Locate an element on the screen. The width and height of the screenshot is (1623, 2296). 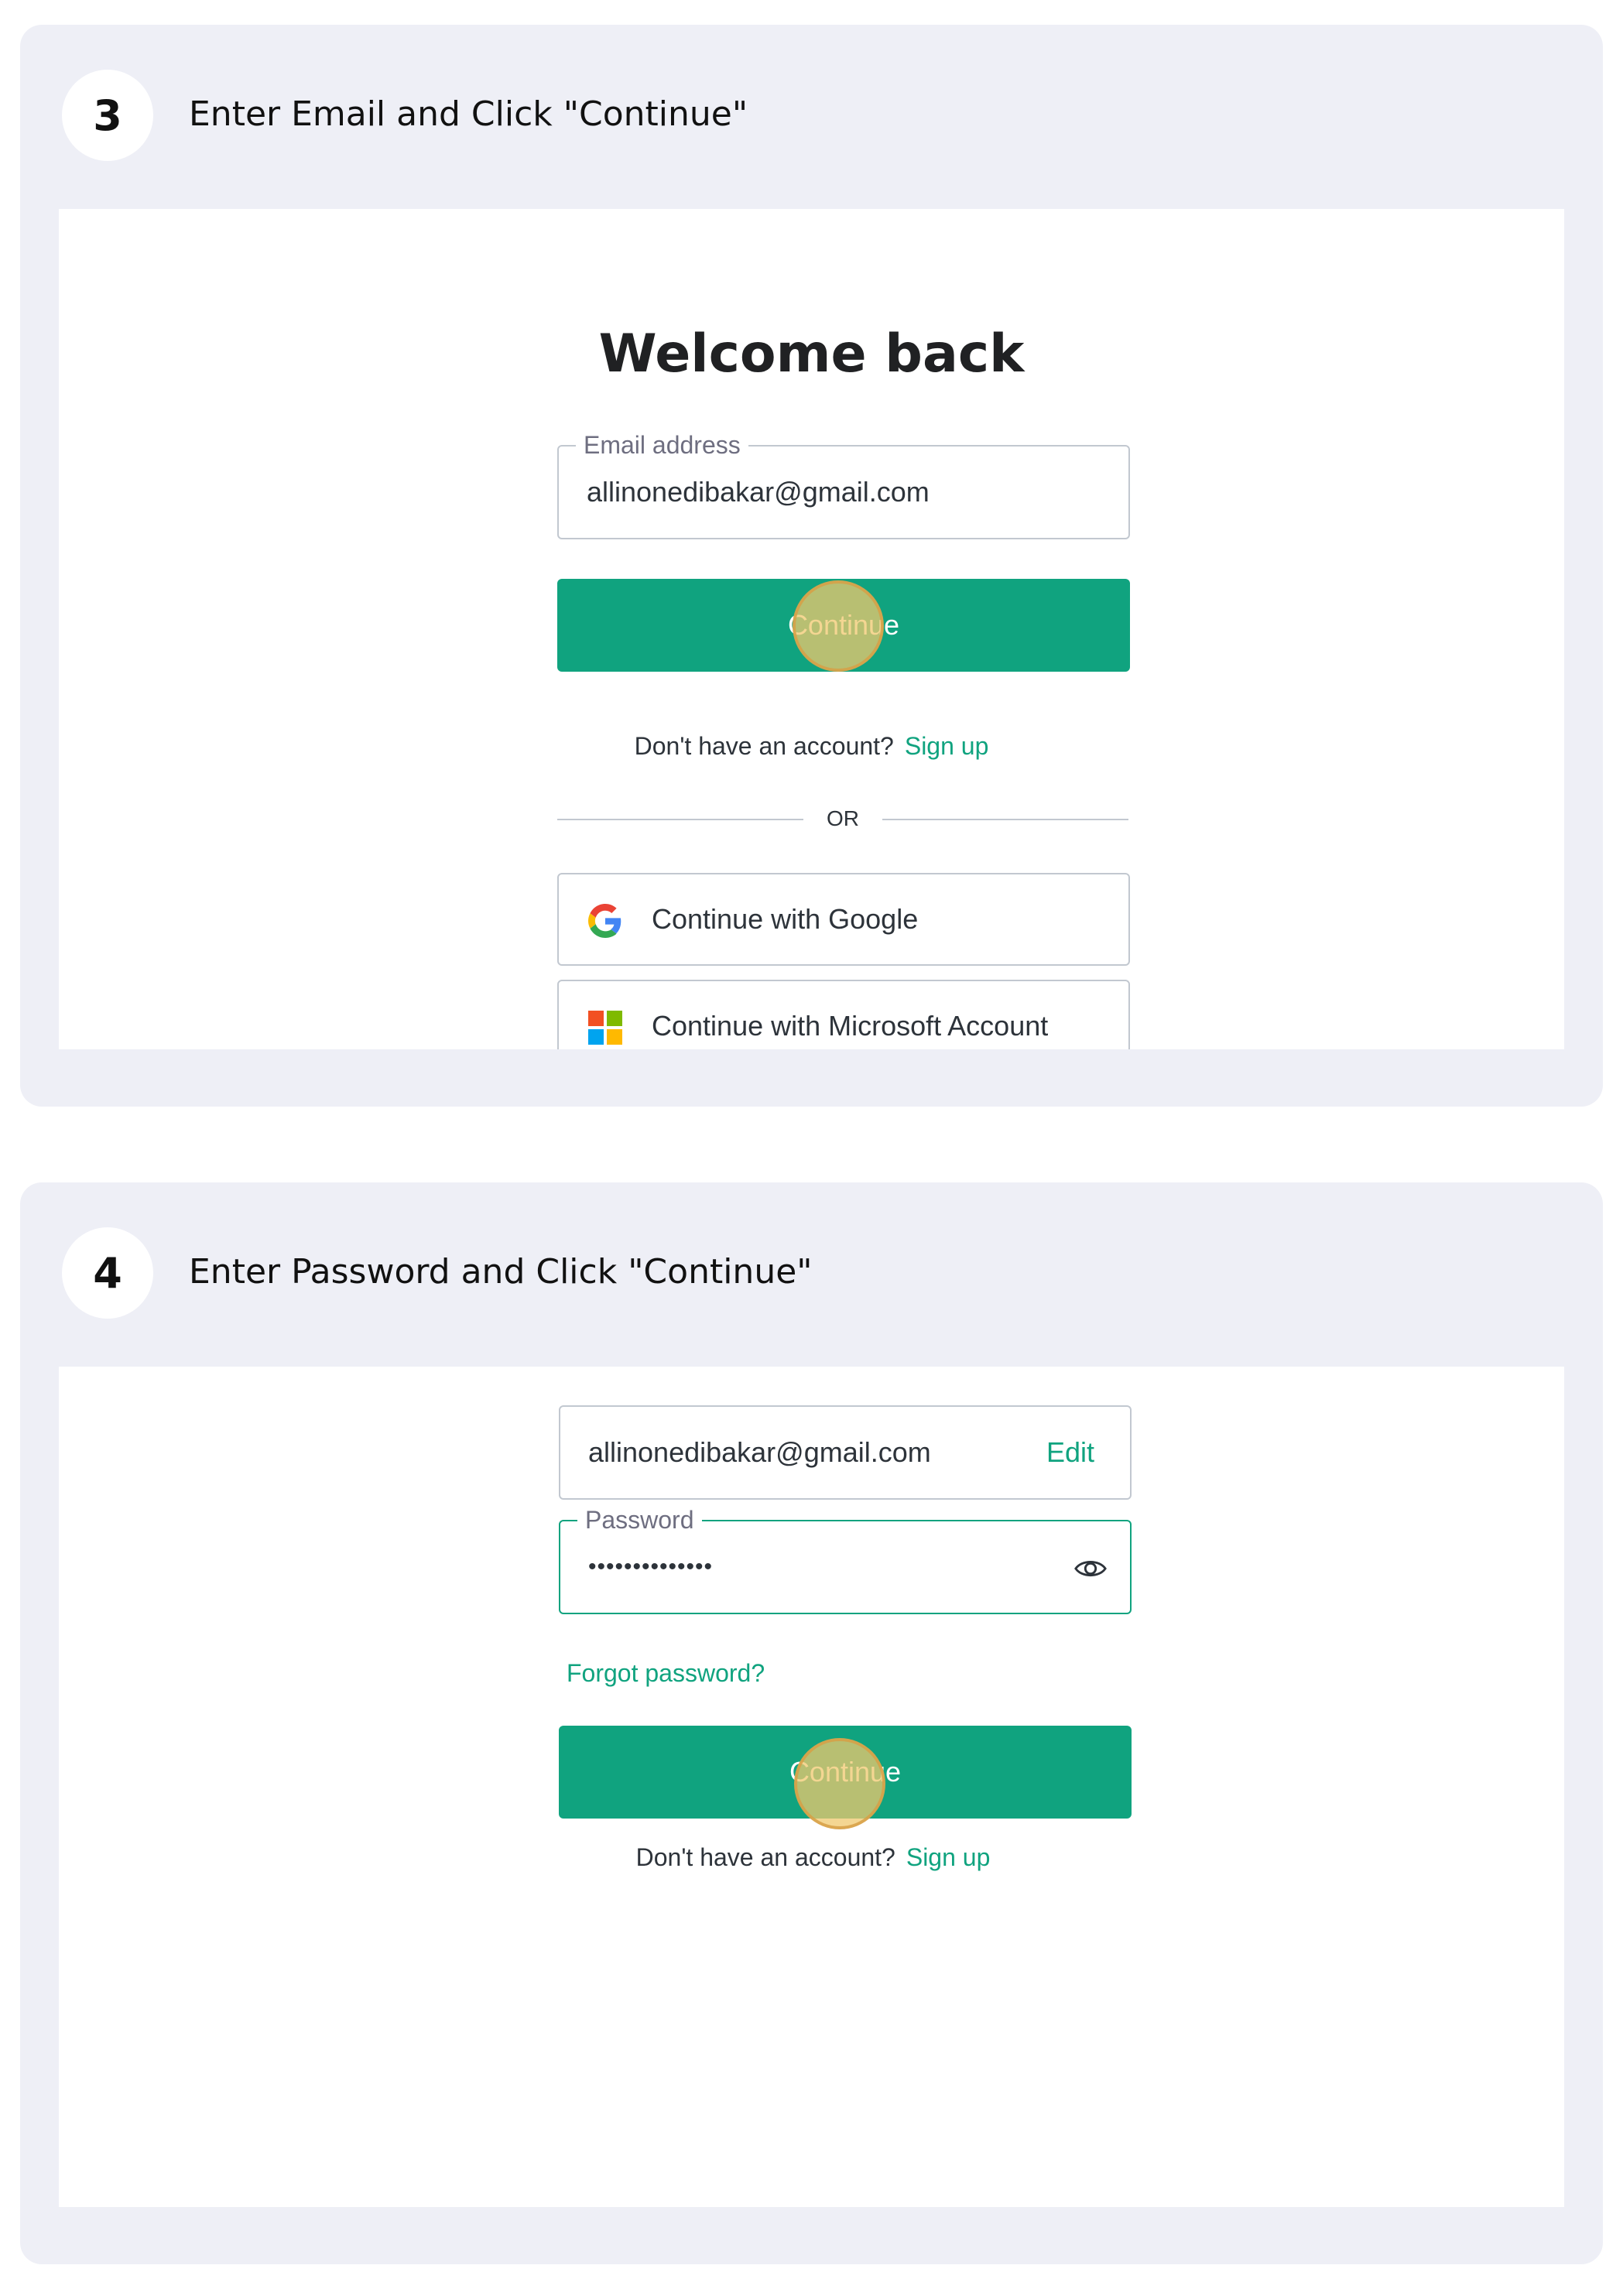
forgot-password-link: Forgot password? is located at coordinates (666, 1673).